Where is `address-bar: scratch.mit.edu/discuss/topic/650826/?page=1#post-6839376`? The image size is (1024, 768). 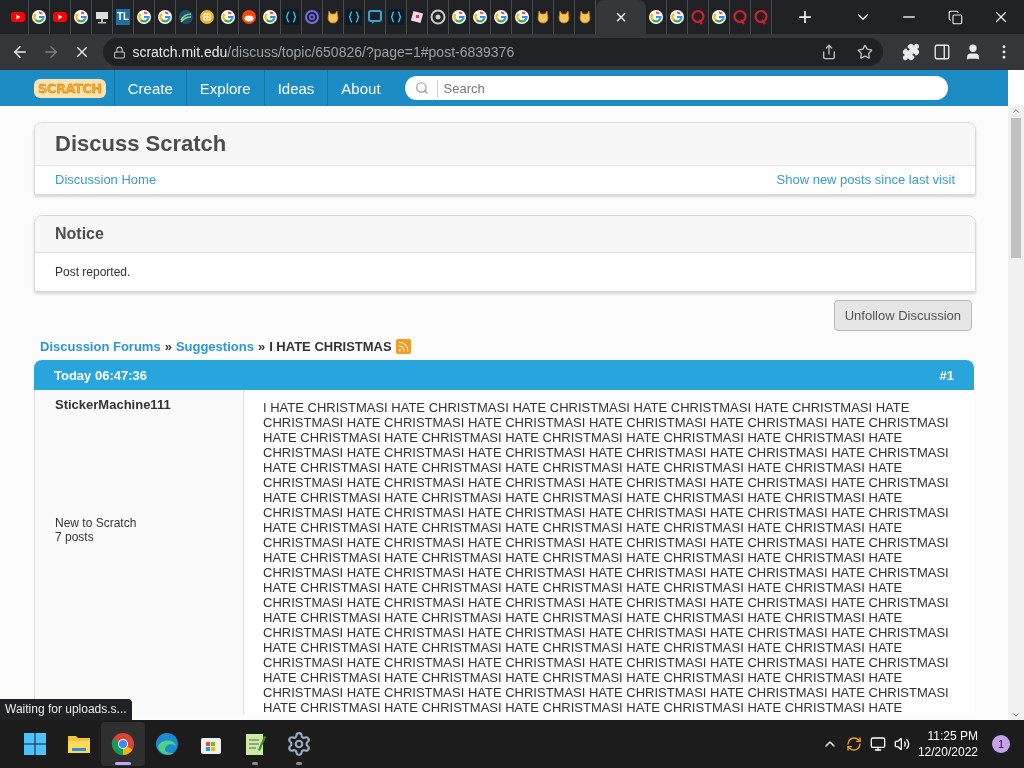 address-bar: scratch.mit.edu/discuss/topic/650826/?page=1#post-6839376 is located at coordinates (493, 52).